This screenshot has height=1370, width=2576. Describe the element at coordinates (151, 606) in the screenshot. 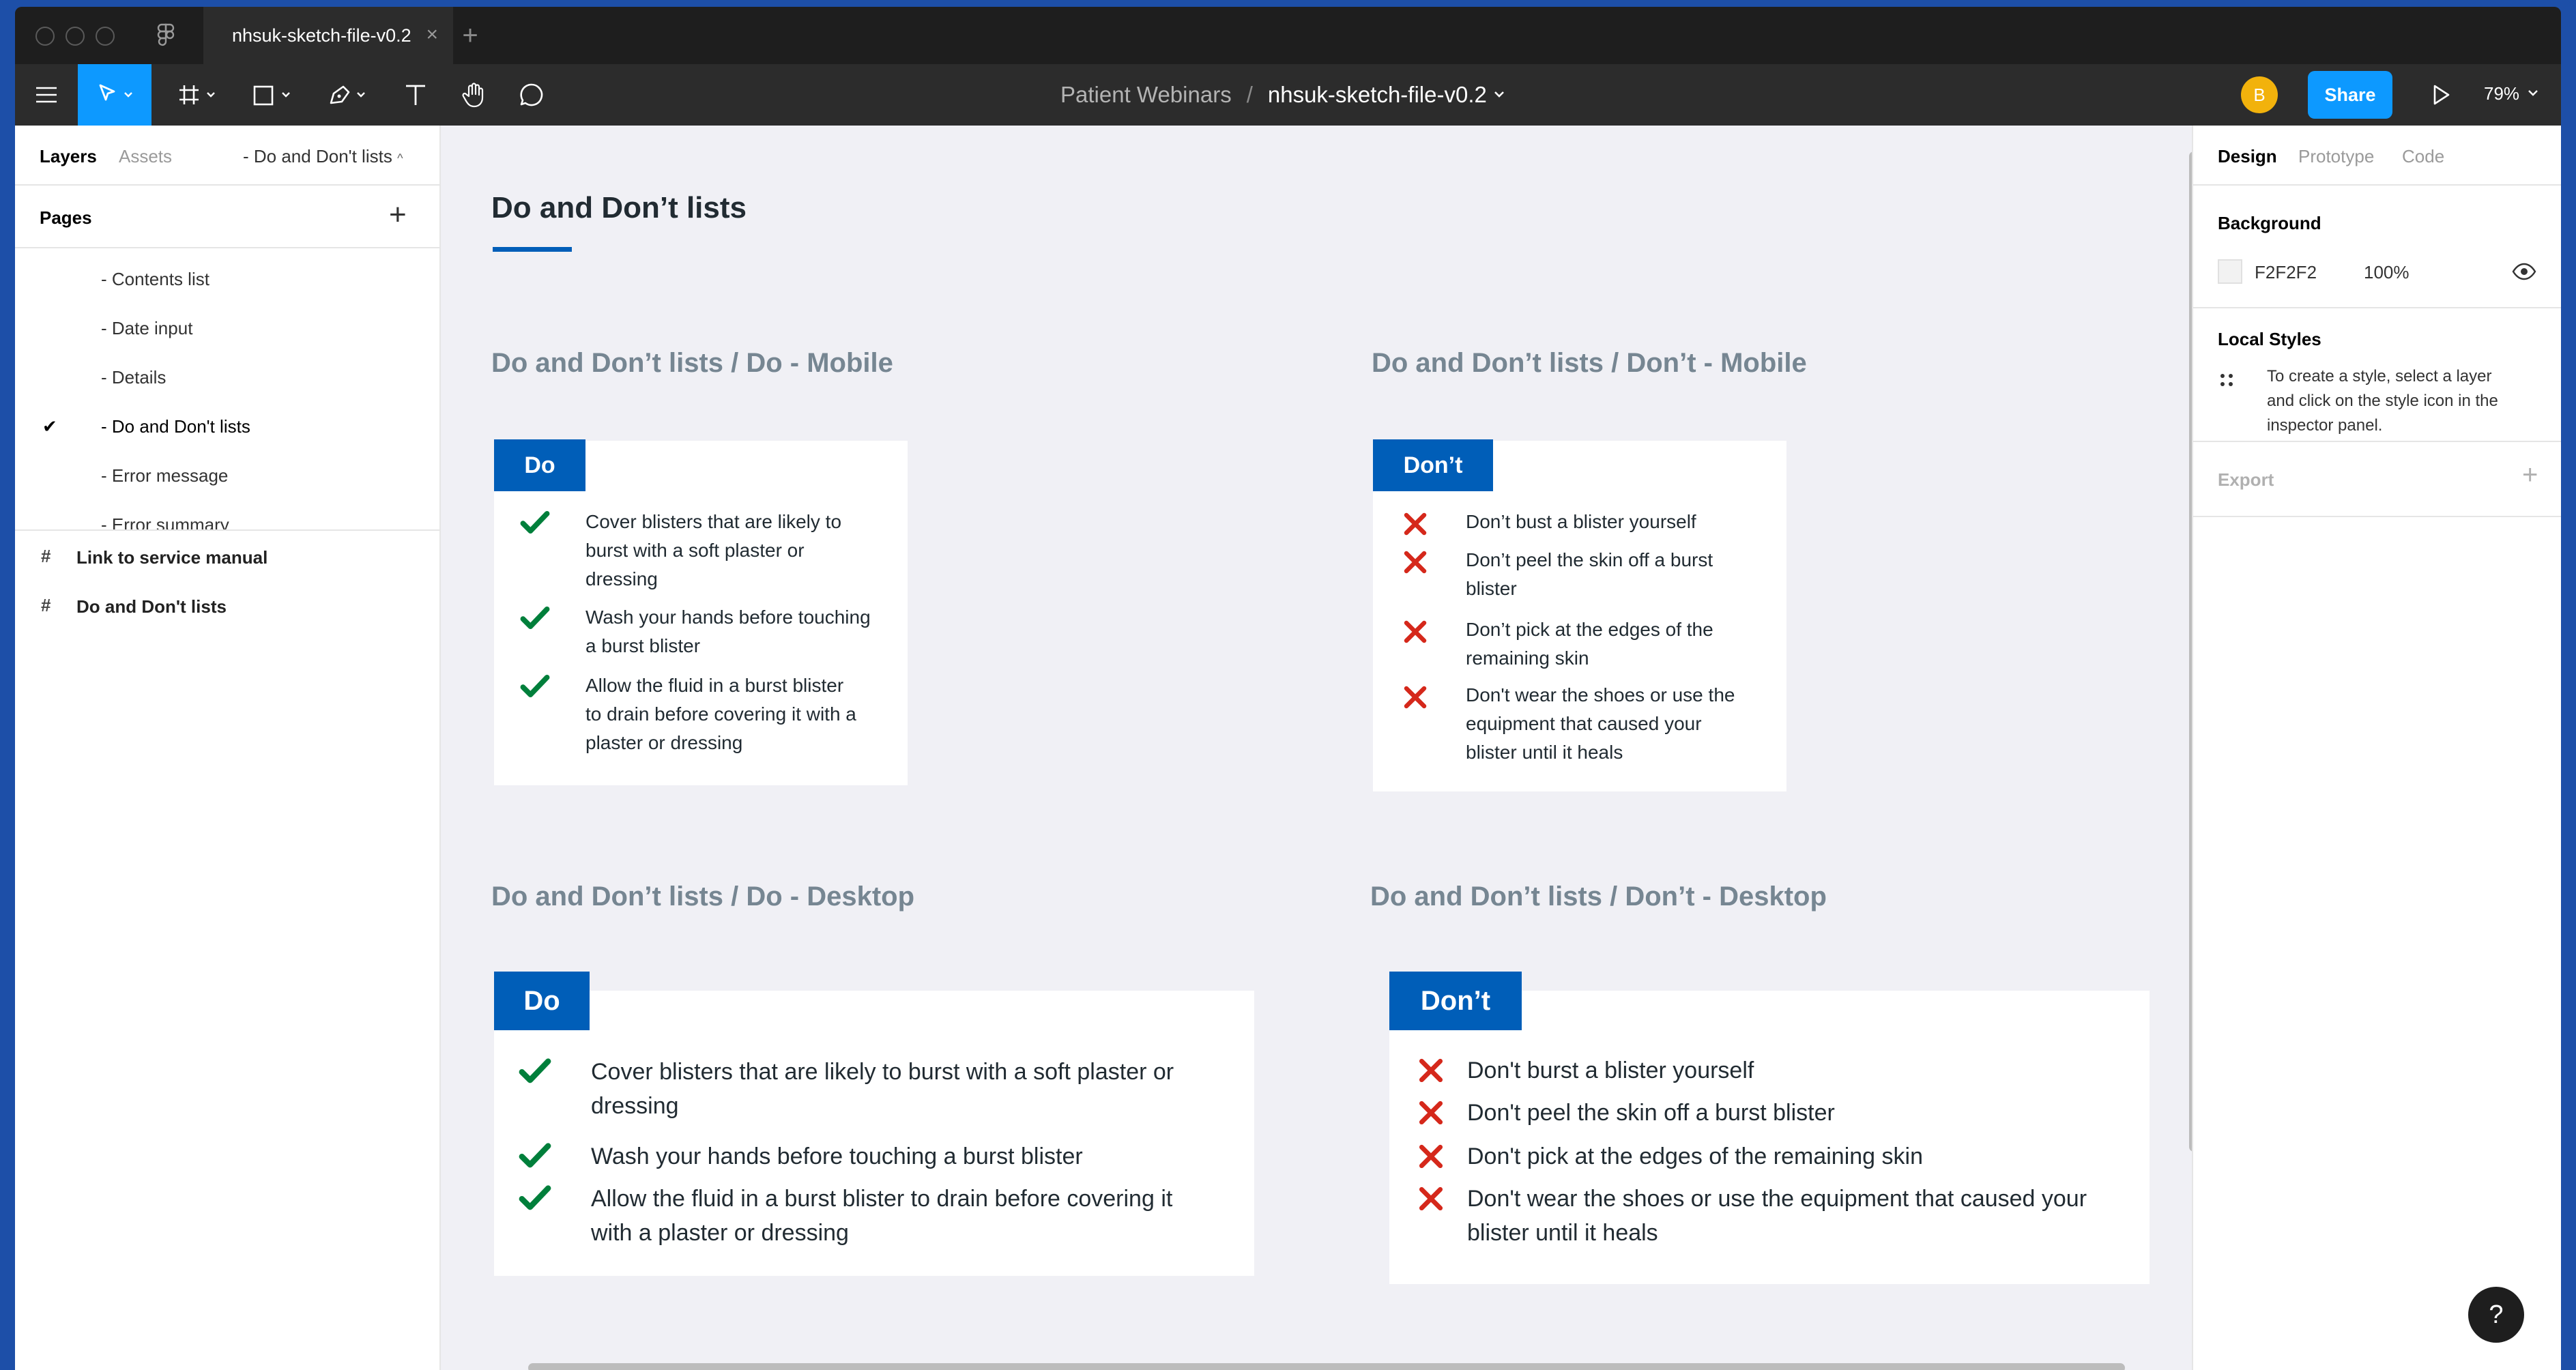

I see `layer-name: Do and Don't lists` at that location.